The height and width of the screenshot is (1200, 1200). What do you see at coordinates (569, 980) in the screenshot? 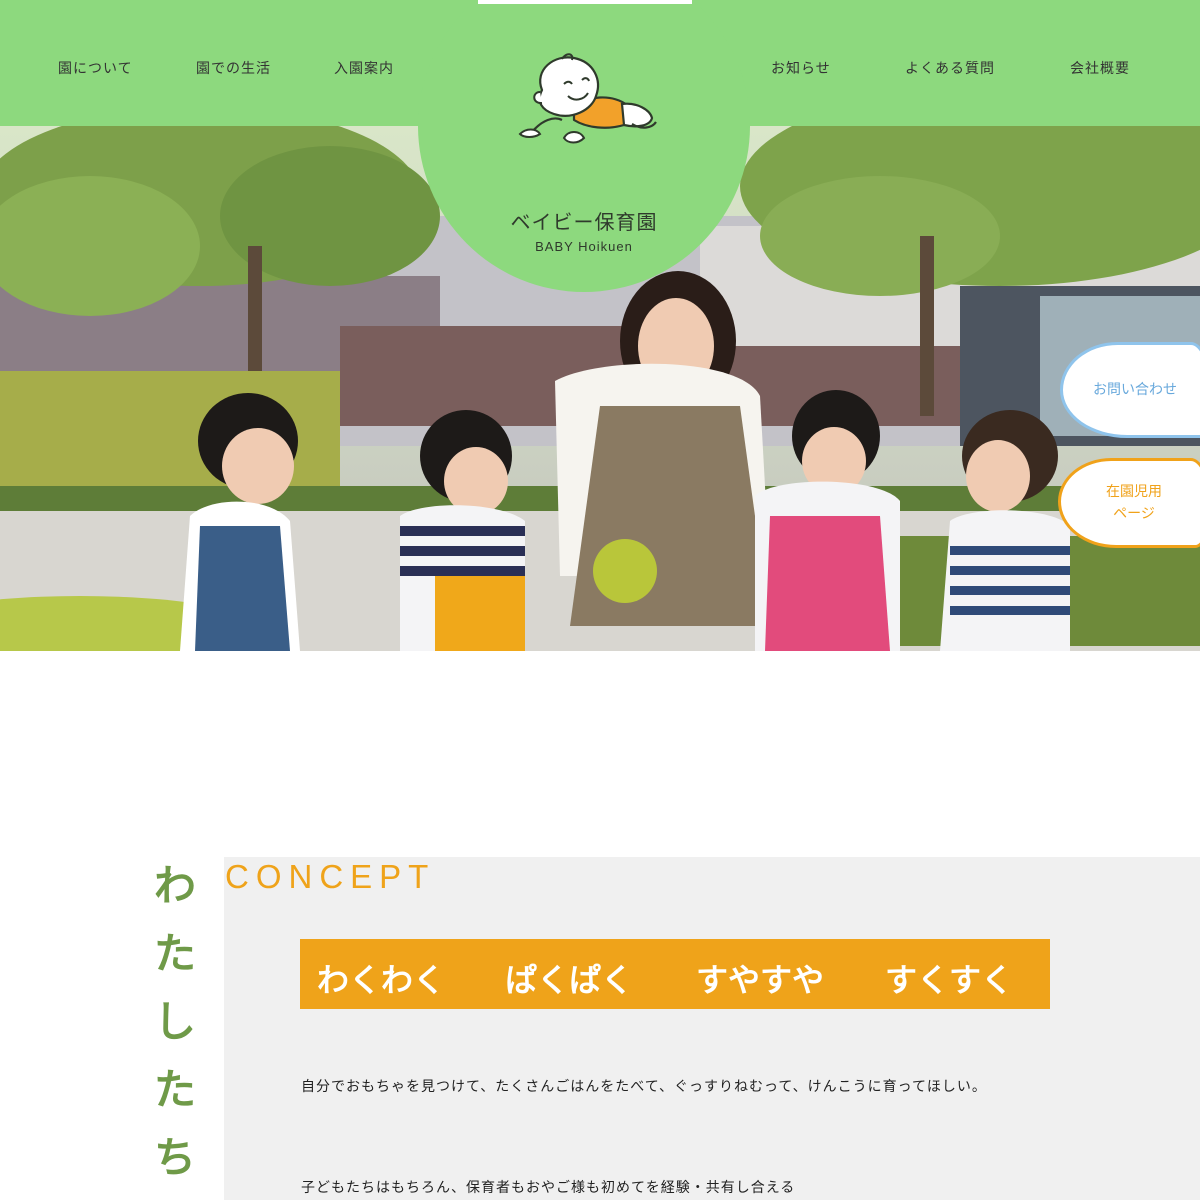
I see `banner-word: ぱくぱく` at bounding box center [569, 980].